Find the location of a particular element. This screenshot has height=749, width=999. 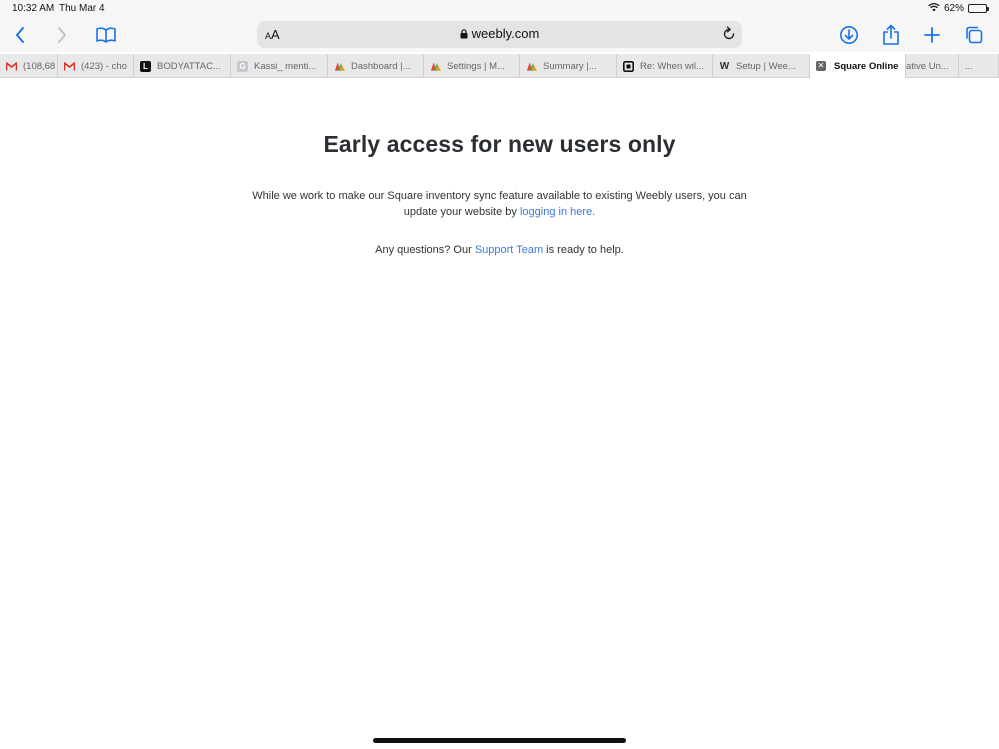

reload-icon is located at coordinates (729, 35).